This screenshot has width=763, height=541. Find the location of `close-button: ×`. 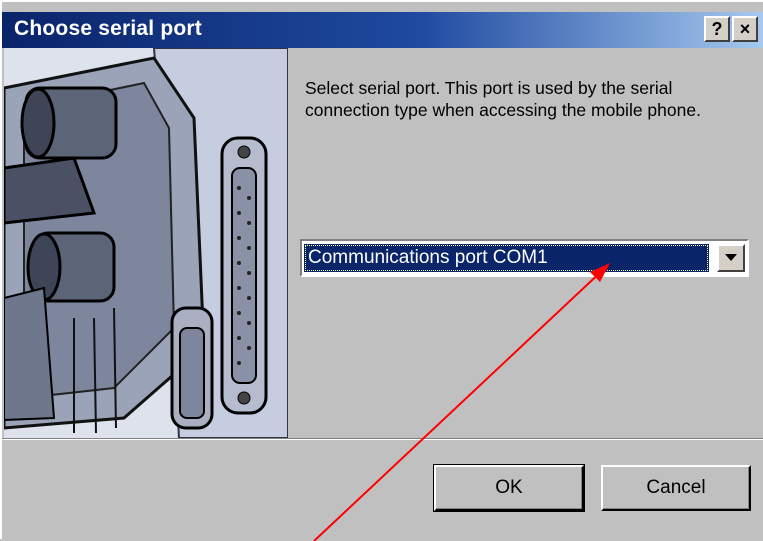

close-button: × is located at coordinates (745, 29).